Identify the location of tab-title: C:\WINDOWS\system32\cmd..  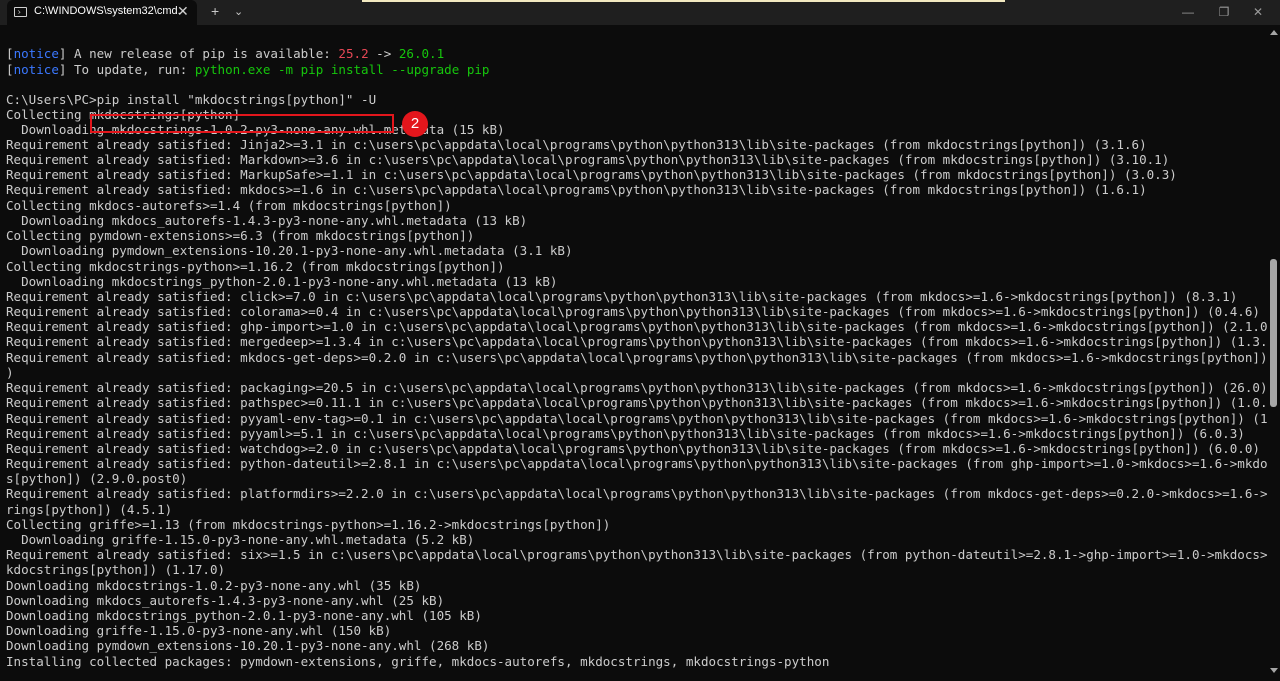
(107, 11).